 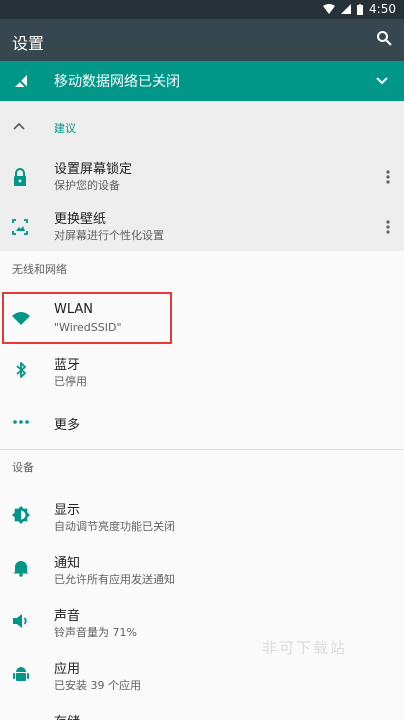 I want to click on suggestion-subtitle: 保护您的设备, so click(x=87, y=185).